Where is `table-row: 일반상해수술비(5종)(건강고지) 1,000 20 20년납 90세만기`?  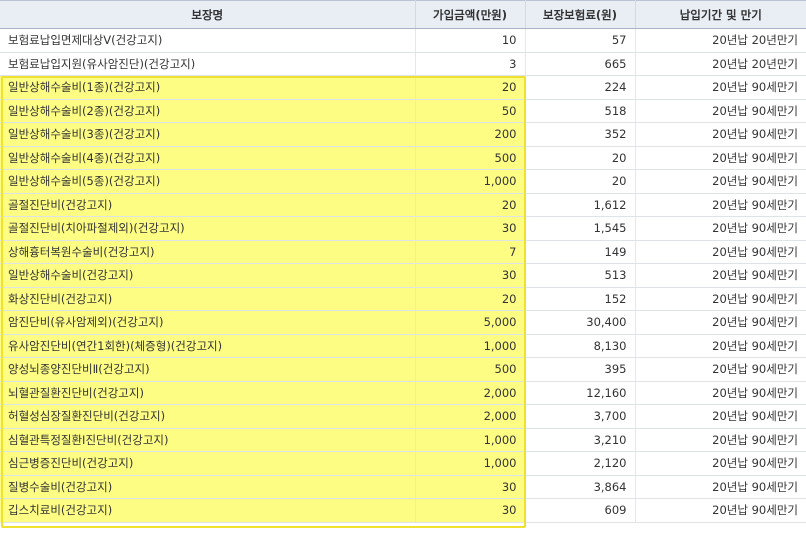 table-row: 일반상해수술비(5종)(건강고지) 1,000 20 20년납 90세만기 is located at coordinates (403, 181).